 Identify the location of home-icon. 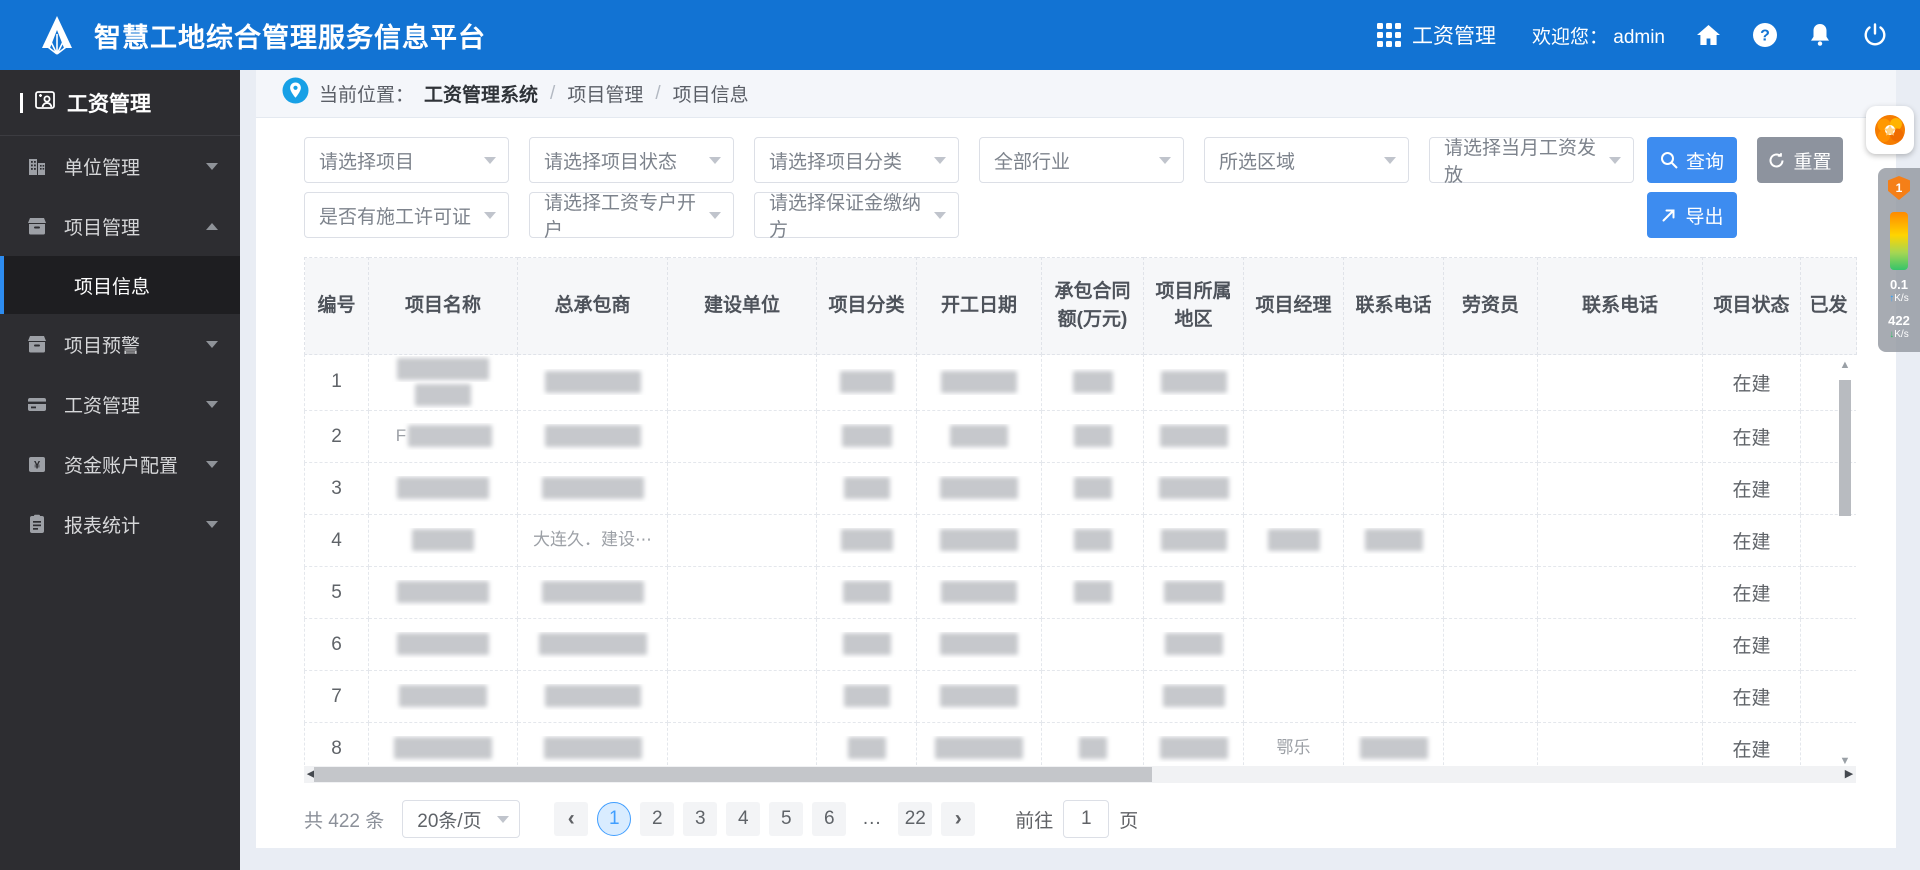
(1708, 35).